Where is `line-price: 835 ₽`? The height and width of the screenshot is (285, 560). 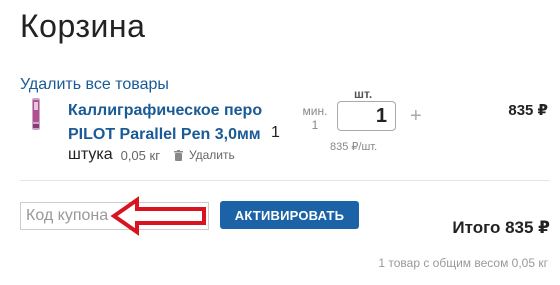 line-price: 835 ₽ is located at coordinates (528, 110).